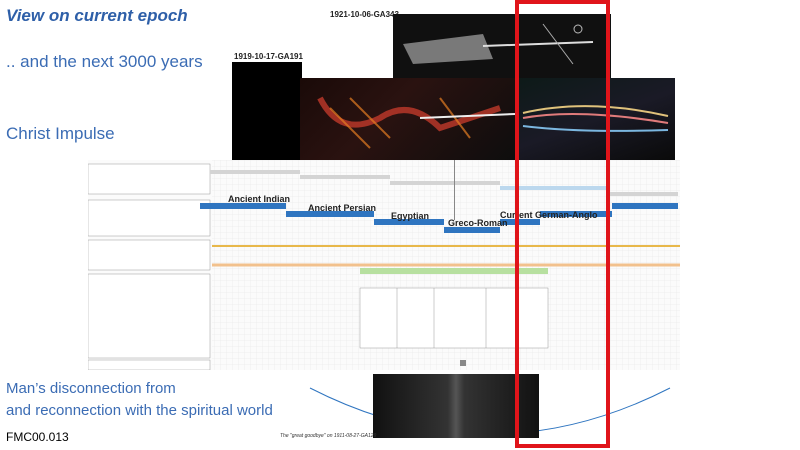 Image resolution: width=800 pixels, height=450 pixels. What do you see at coordinates (97, 15) in the screenshot?
I see `slide-title: View on current epoch` at bounding box center [97, 15].